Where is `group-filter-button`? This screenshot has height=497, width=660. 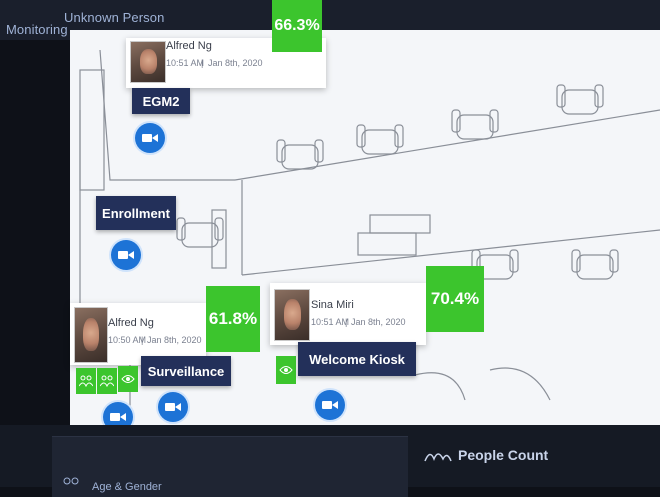 group-filter-button is located at coordinates (107, 381).